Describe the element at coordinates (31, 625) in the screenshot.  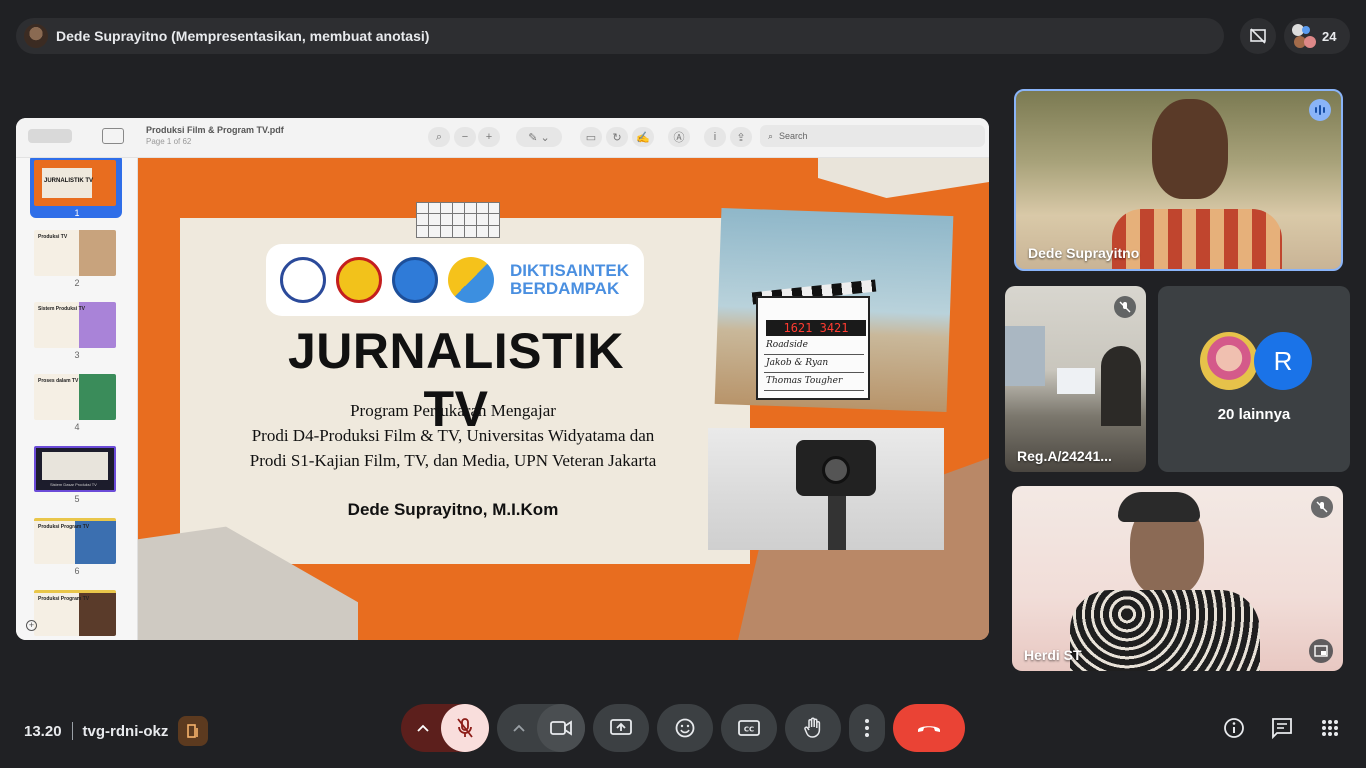
I see `add-page-icon: +` at that location.